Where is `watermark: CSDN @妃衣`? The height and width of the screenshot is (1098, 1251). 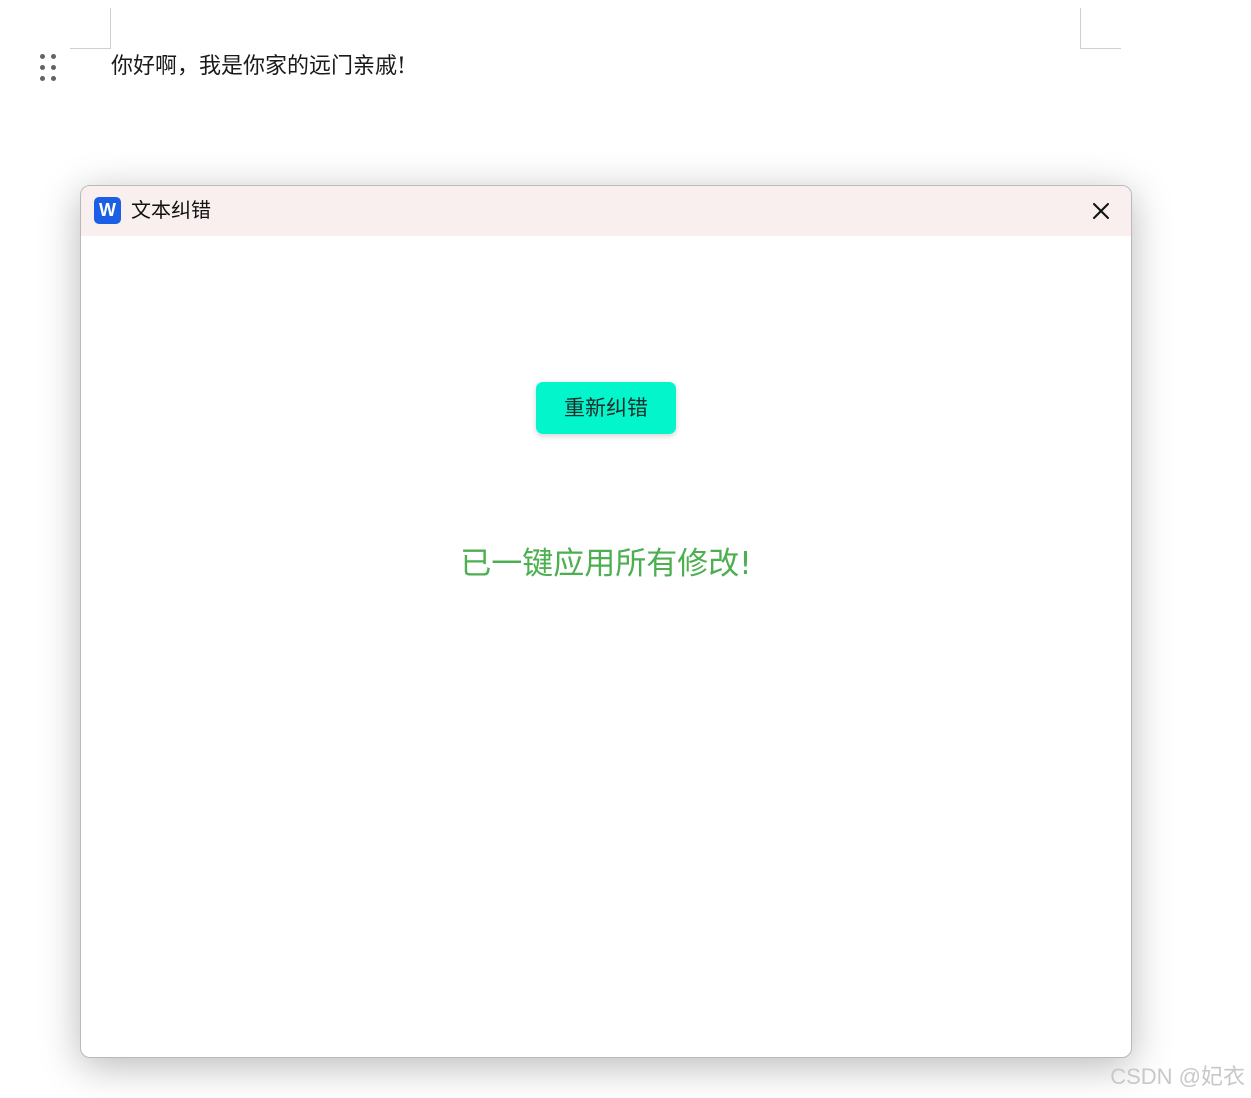 watermark: CSDN @妃衣 is located at coordinates (1177, 1076).